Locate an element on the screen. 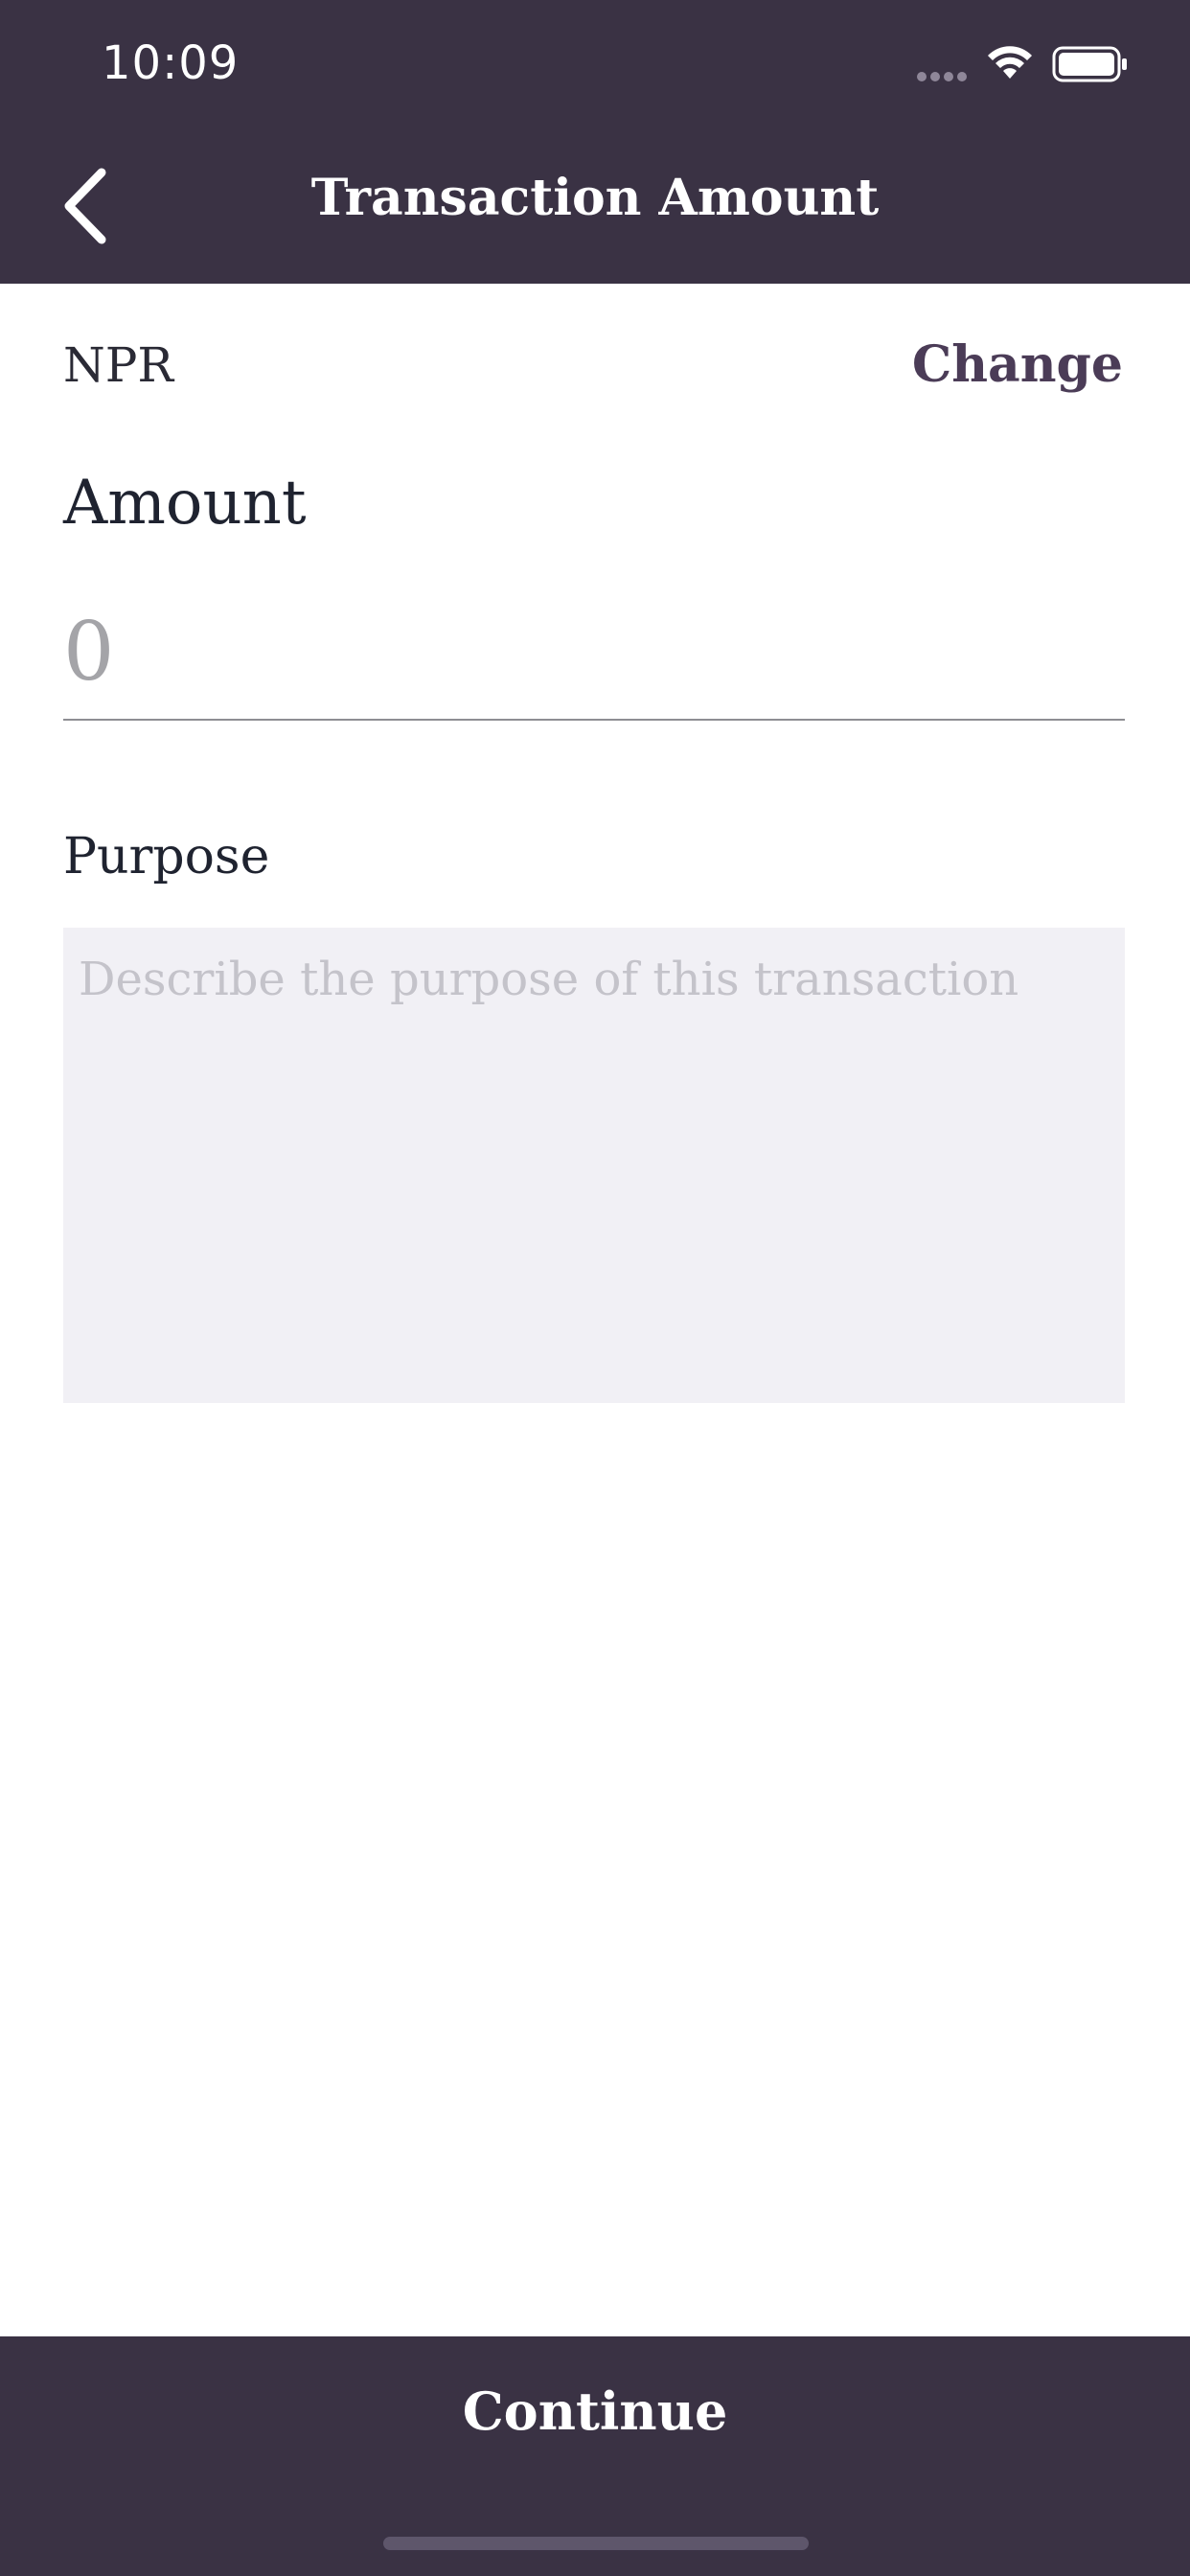 This screenshot has height=2576, width=1190. currency-code: NPR is located at coordinates (119, 365).